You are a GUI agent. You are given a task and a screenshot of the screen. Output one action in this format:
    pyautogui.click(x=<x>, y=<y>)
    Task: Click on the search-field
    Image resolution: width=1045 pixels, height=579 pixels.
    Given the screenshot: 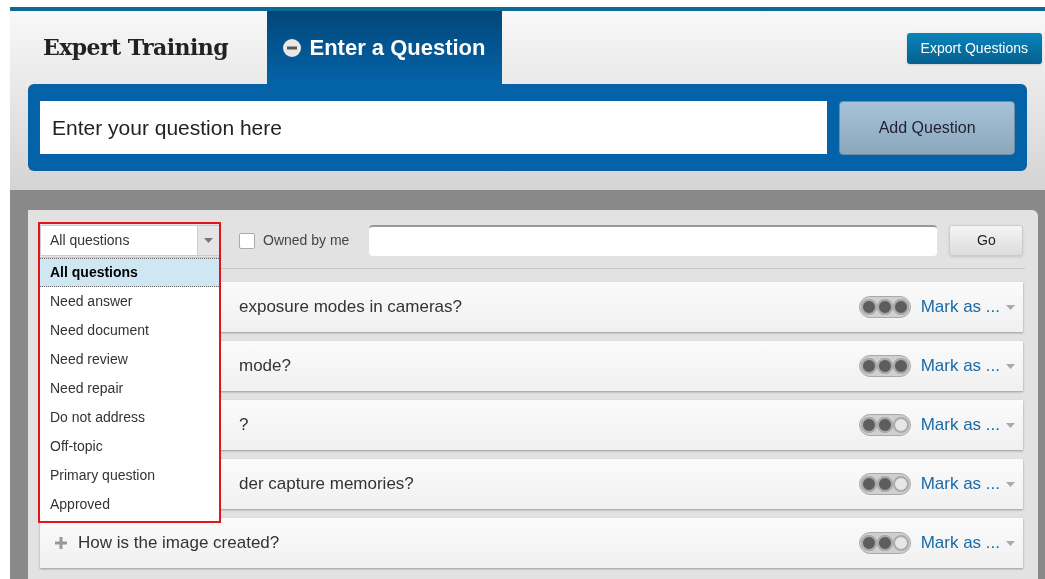 What is the action you would take?
    pyautogui.click(x=653, y=240)
    